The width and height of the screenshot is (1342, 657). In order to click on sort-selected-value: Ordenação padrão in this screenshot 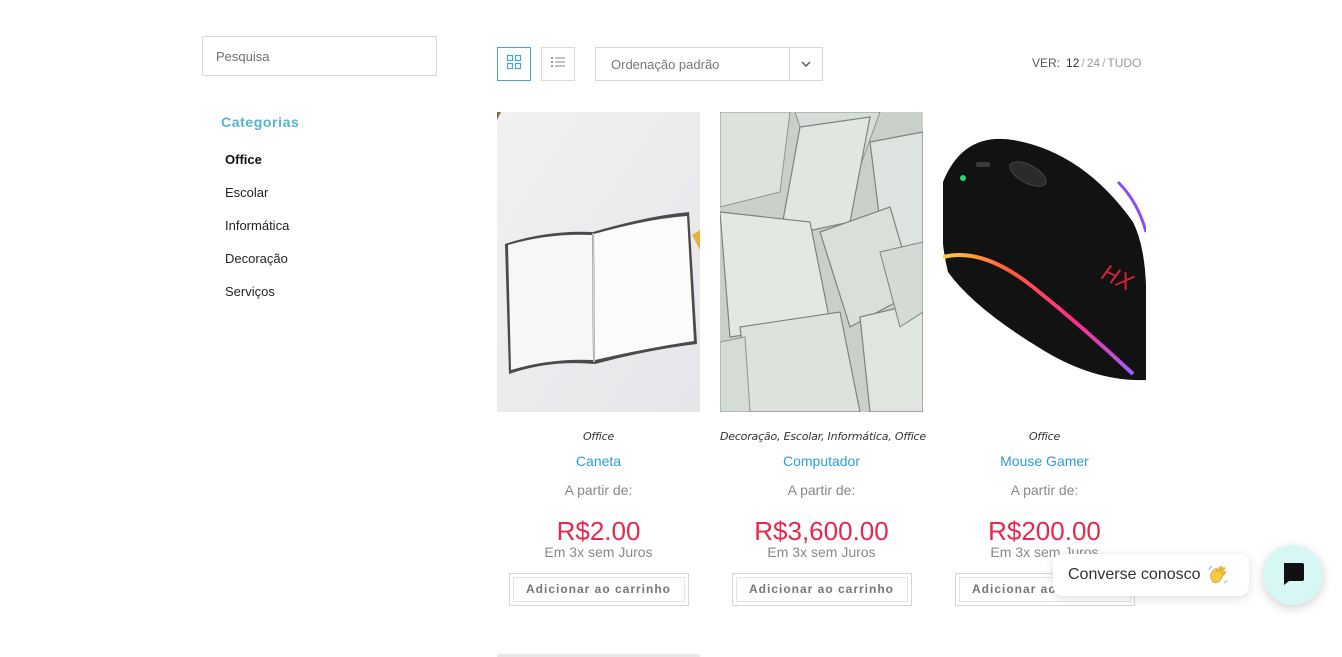, I will do `click(665, 64)`.